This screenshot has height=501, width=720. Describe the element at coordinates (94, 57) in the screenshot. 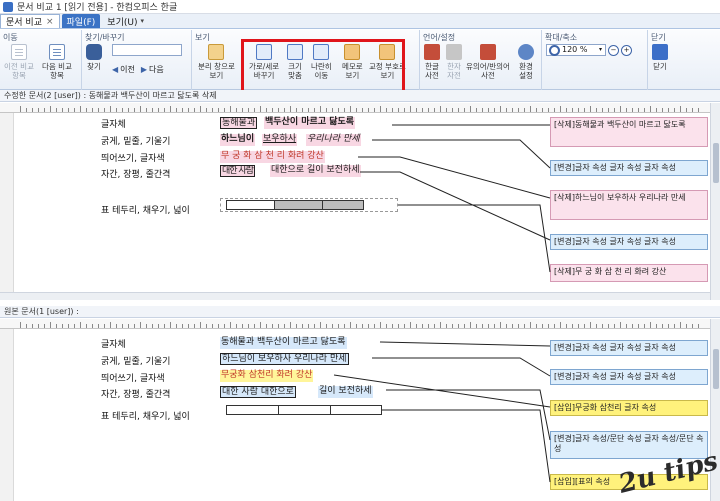

I see `find-button: 찾기` at that location.